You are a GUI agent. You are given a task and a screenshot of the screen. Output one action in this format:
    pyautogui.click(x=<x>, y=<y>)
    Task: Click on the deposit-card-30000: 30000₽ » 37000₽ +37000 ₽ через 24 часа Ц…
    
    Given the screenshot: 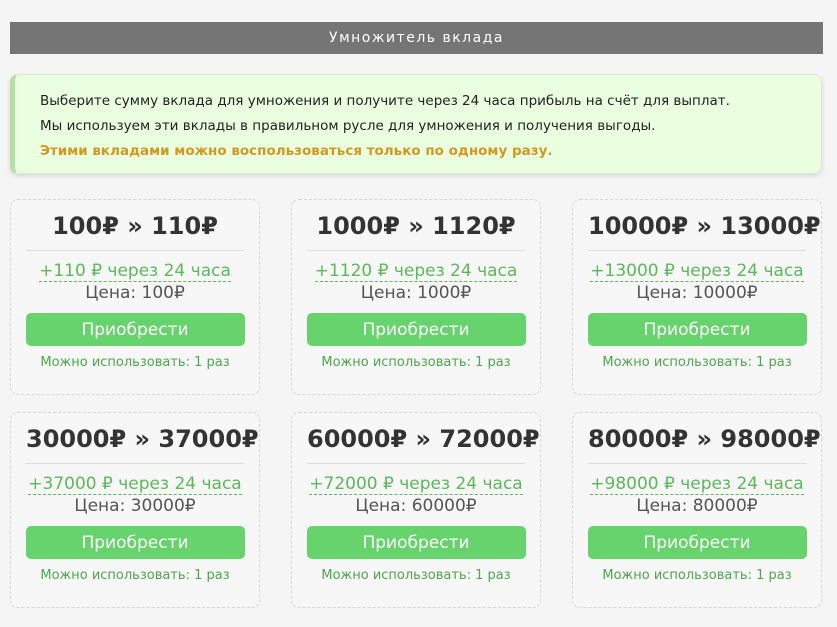 What is the action you would take?
    pyautogui.click(x=135, y=510)
    